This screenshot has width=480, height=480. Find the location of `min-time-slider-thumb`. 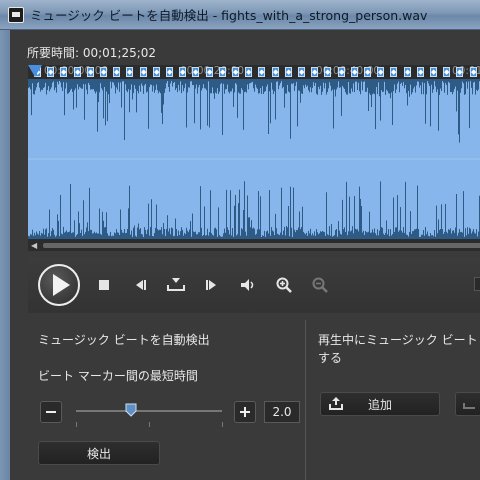

min-time-slider-thumb is located at coordinates (131, 410).